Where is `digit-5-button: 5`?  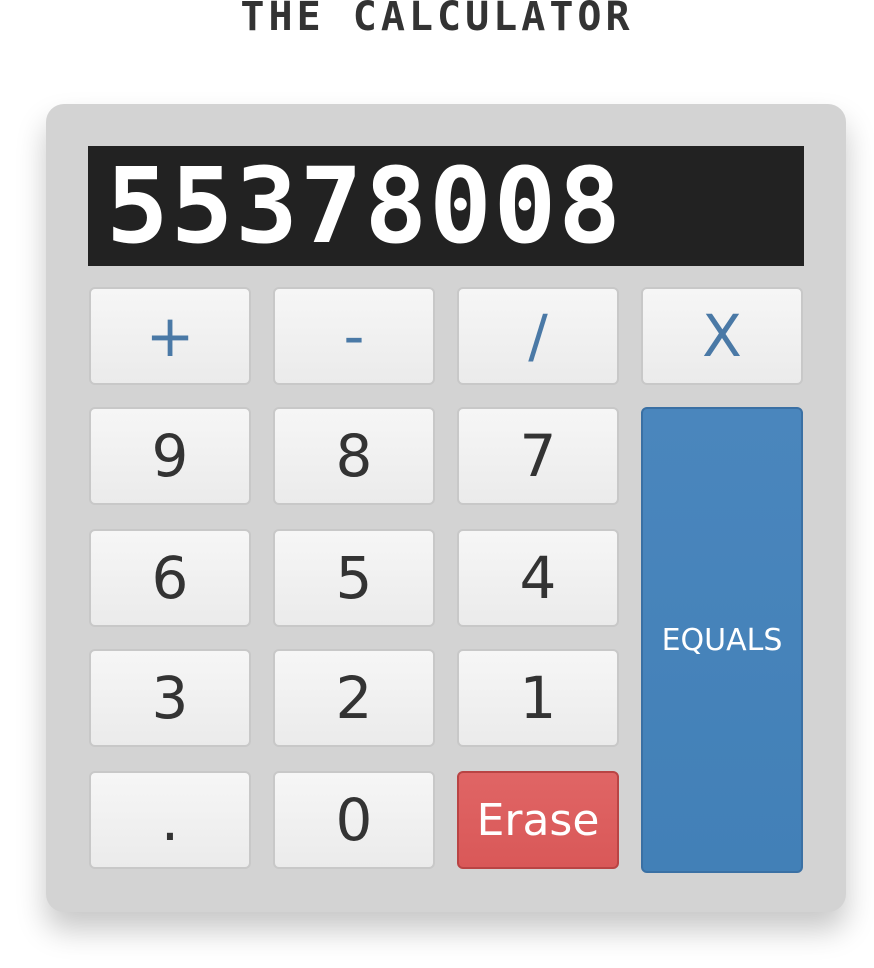
digit-5-button: 5 is located at coordinates (354, 578).